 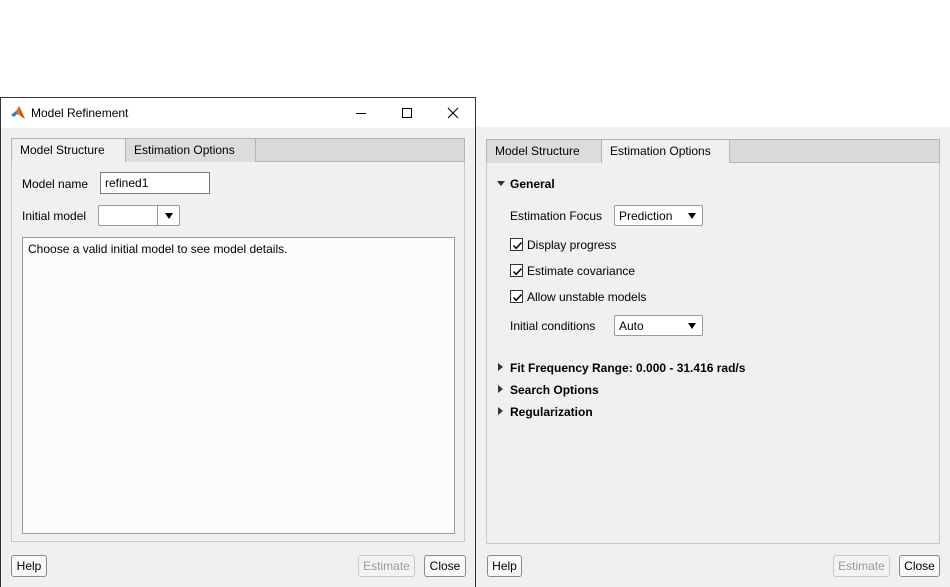 What do you see at coordinates (386, 566) in the screenshot?
I see `estimate-button: Estimate` at bounding box center [386, 566].